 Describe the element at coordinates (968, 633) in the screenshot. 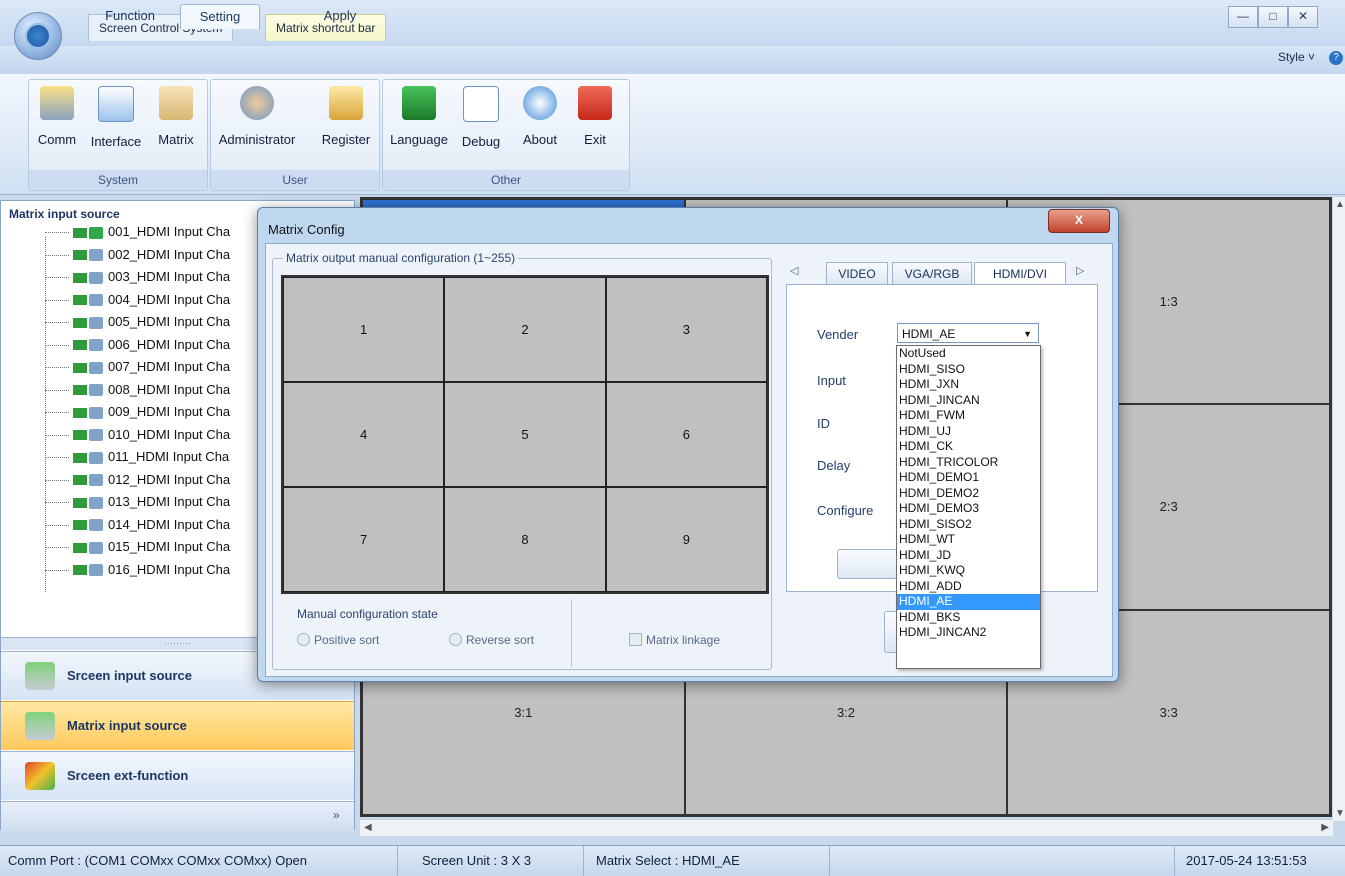

I see `vender-option: HDMI_JINCAN2` at that location.